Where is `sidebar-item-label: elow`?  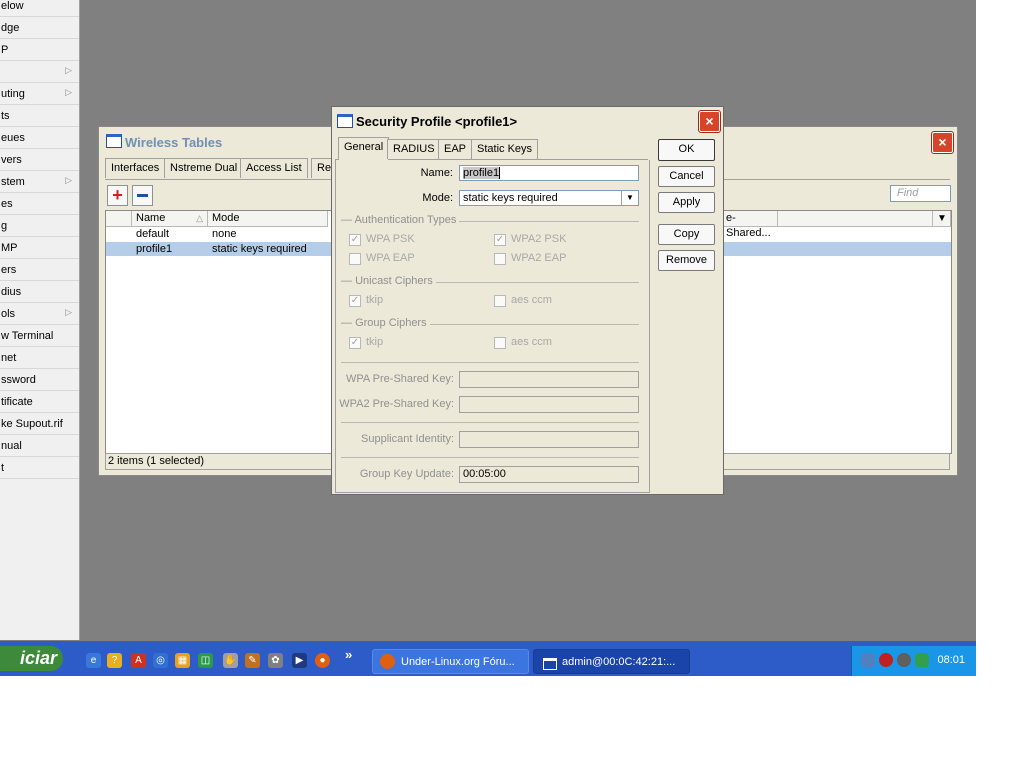 sidebar-item-label: elow is located at coordinates (12, 6).